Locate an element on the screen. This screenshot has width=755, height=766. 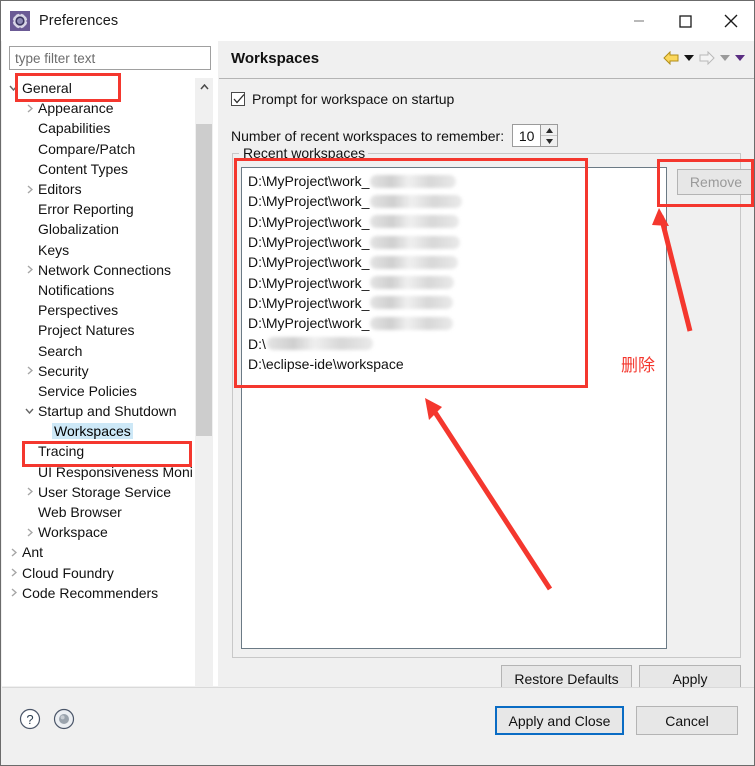
sidebar-item-label: Ant is located at coordinates (33, 552).